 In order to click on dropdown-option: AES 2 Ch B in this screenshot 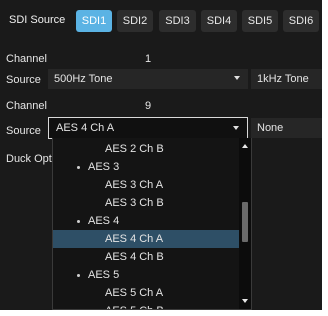, I will do `click(147, 149)`.